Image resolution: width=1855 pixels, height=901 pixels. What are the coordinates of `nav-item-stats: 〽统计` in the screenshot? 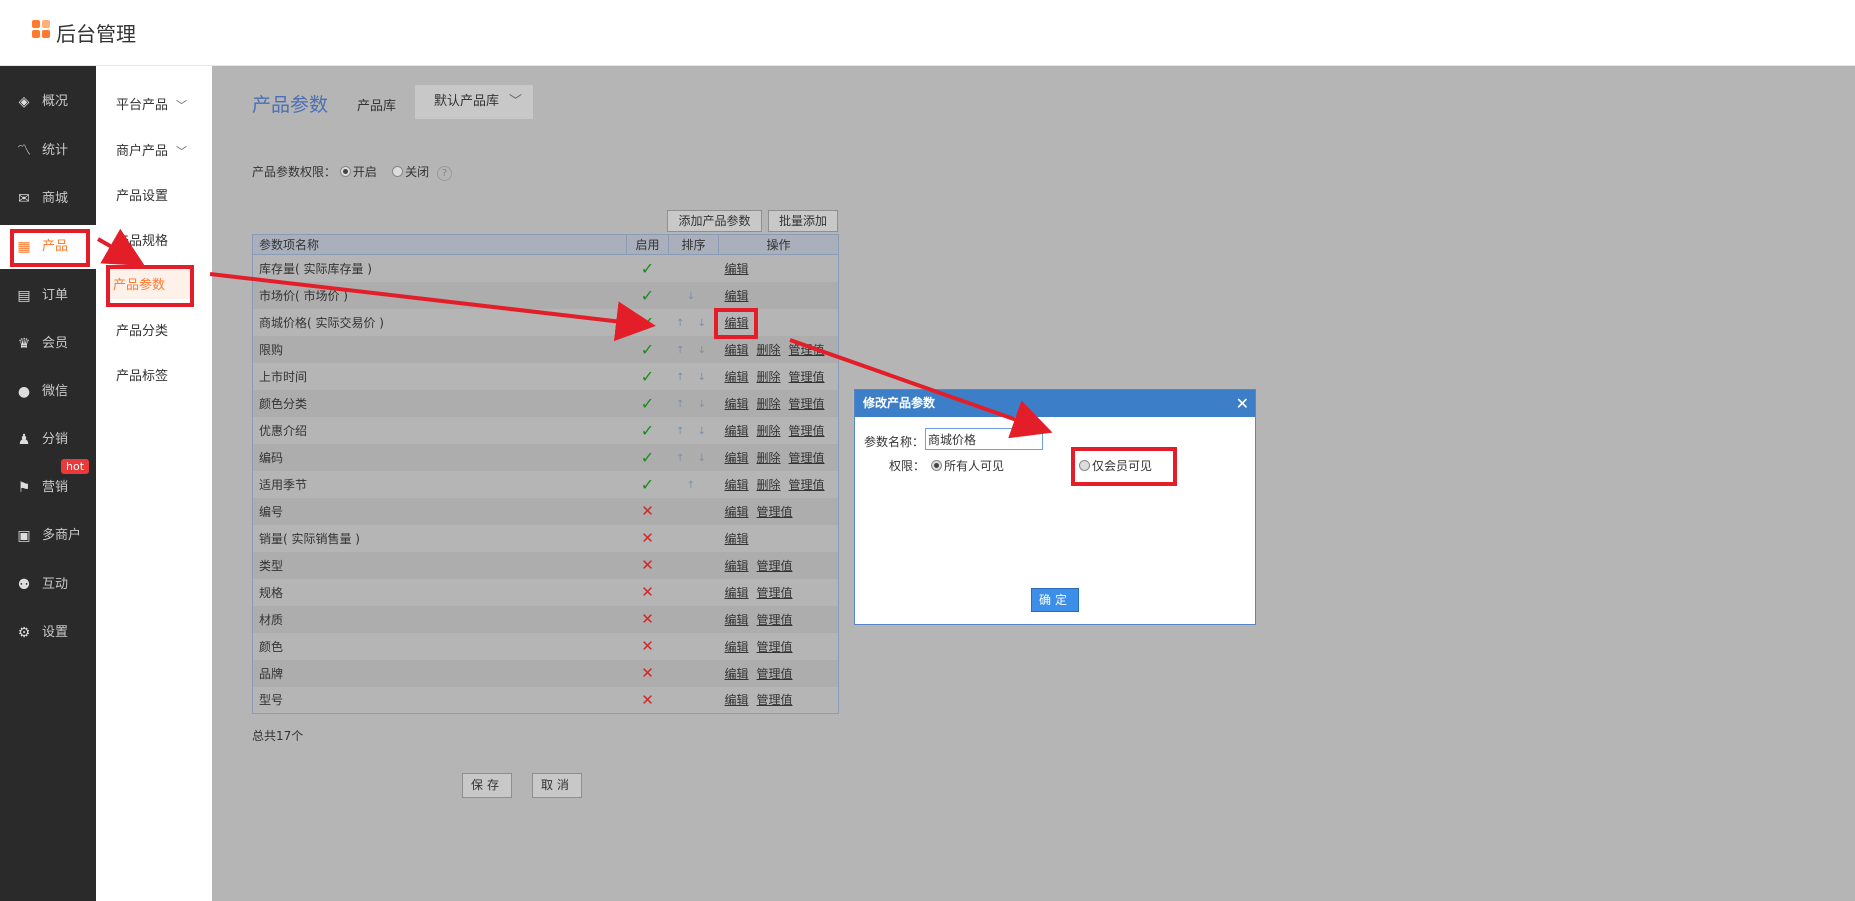 It's located at (48, 151).